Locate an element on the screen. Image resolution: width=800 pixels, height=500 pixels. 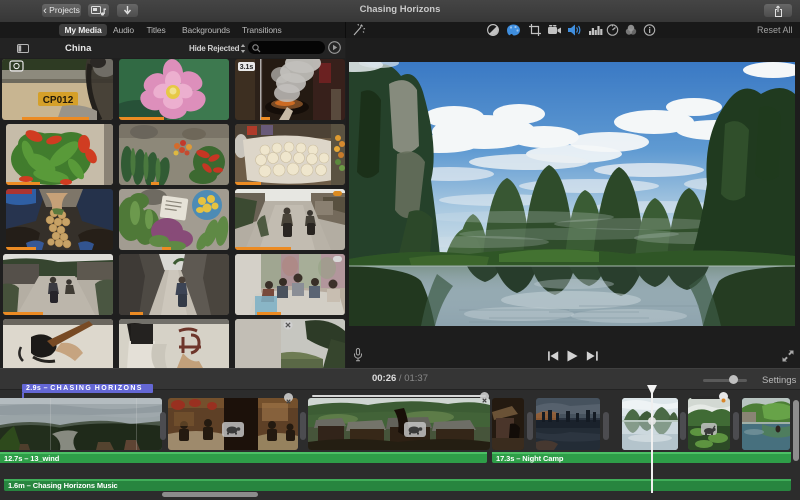
svg-text: 3.1s is located at coordinates (247, 67).